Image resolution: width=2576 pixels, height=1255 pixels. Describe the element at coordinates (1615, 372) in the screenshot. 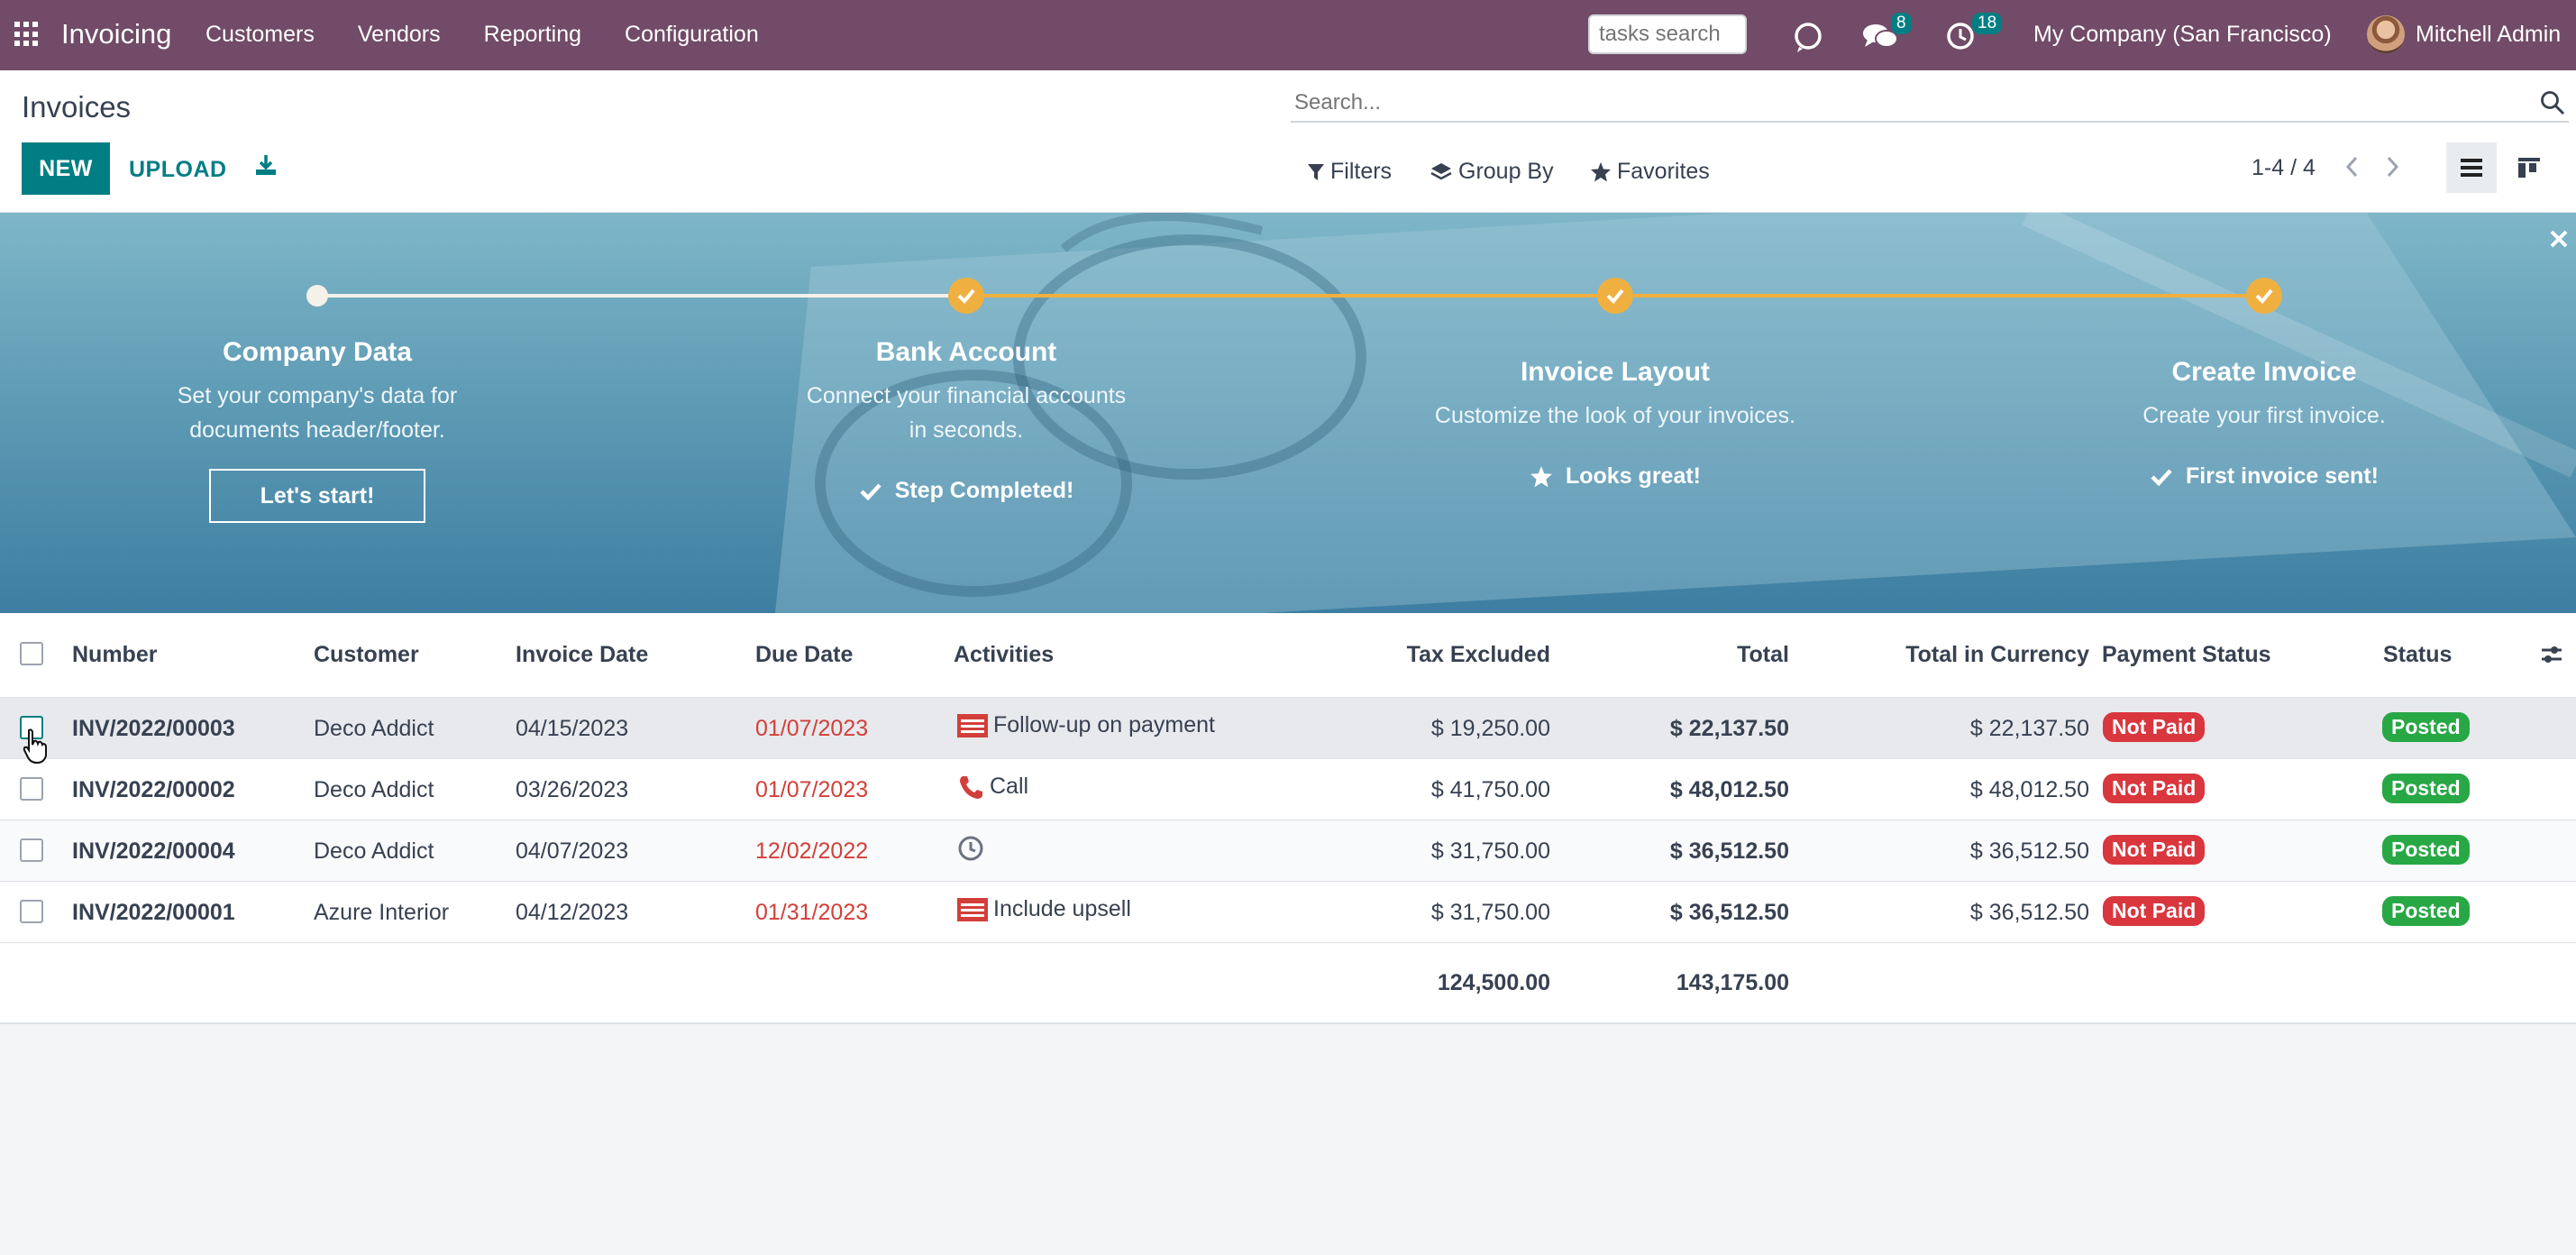

I see `step-title: Invoice Layout` at that location.